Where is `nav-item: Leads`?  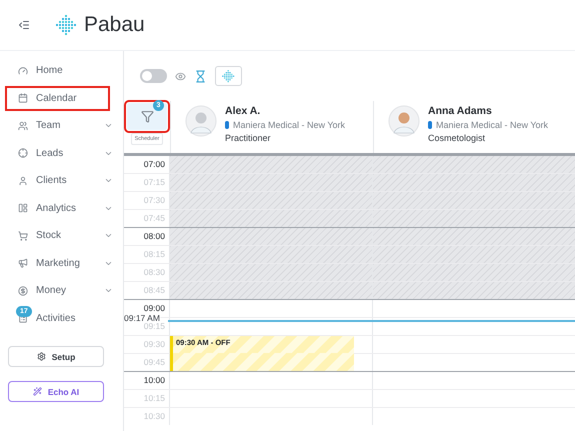
nav-item: Leads is located at coordinates (66, 153).